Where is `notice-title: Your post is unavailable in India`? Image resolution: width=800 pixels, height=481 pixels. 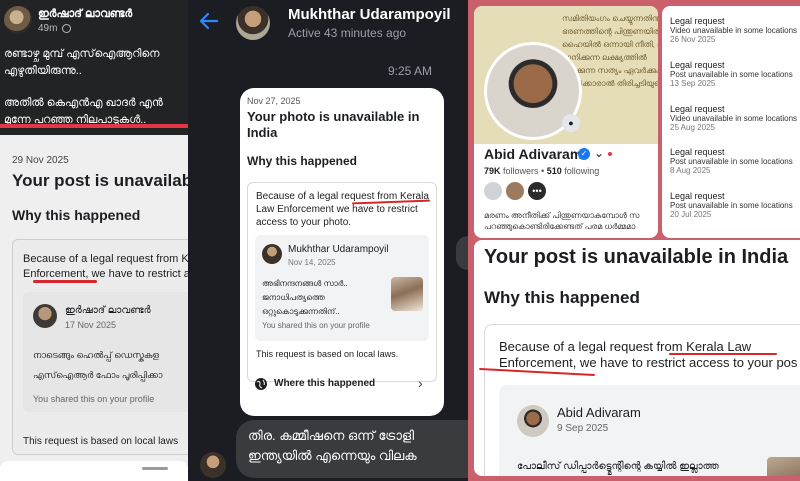 notice-title: Your post is unavailable in India is located at coordinates (636, 257).